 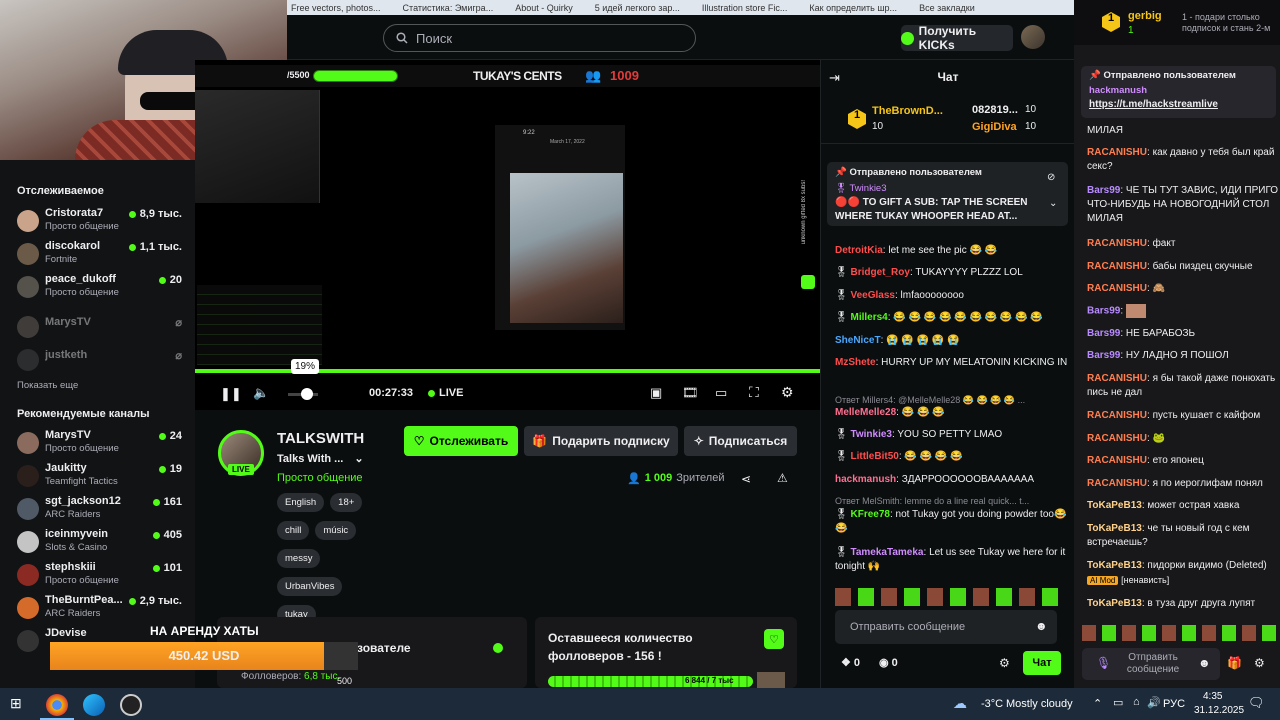 What do you see at coordinates (1256, 703) in the screenshot?
I see `notifications-icon: 🗨` at bounding box center [1256, 703].